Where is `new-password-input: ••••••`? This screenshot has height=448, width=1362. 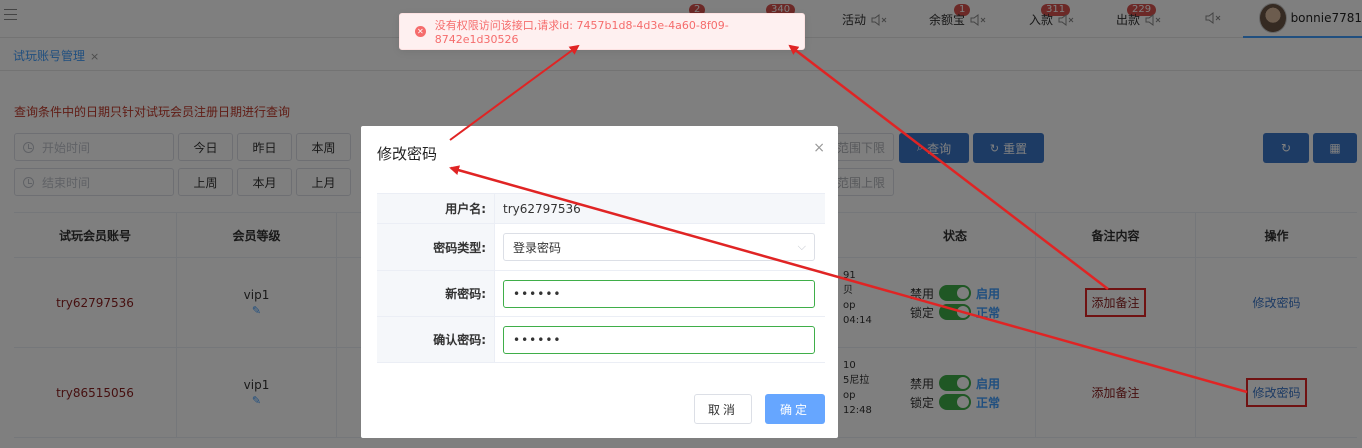 new-password-input: •••••• is located at coordinates (659, 293).